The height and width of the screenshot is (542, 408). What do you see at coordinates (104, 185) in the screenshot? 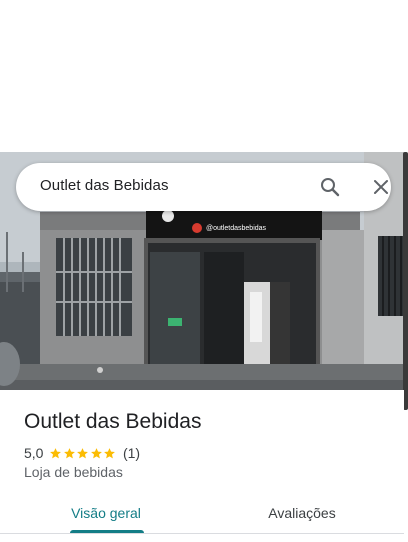
I see `search-input: Outlet das Bebidas` at bounding box center [104, 185].